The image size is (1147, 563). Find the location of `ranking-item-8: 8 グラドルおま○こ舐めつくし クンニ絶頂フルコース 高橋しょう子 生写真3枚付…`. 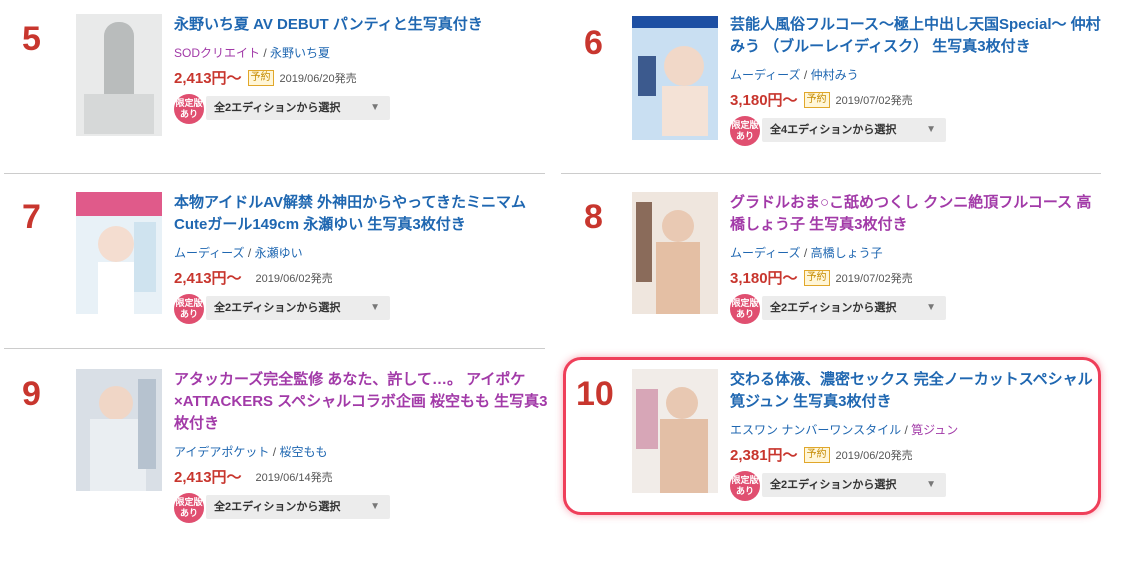

ranking-item-8: 8 グラドルおま○こ舐めつくし クンニ絶頂フルコース 高橋しょう子 生写真3枚付… is located at coordinates (836, 275).